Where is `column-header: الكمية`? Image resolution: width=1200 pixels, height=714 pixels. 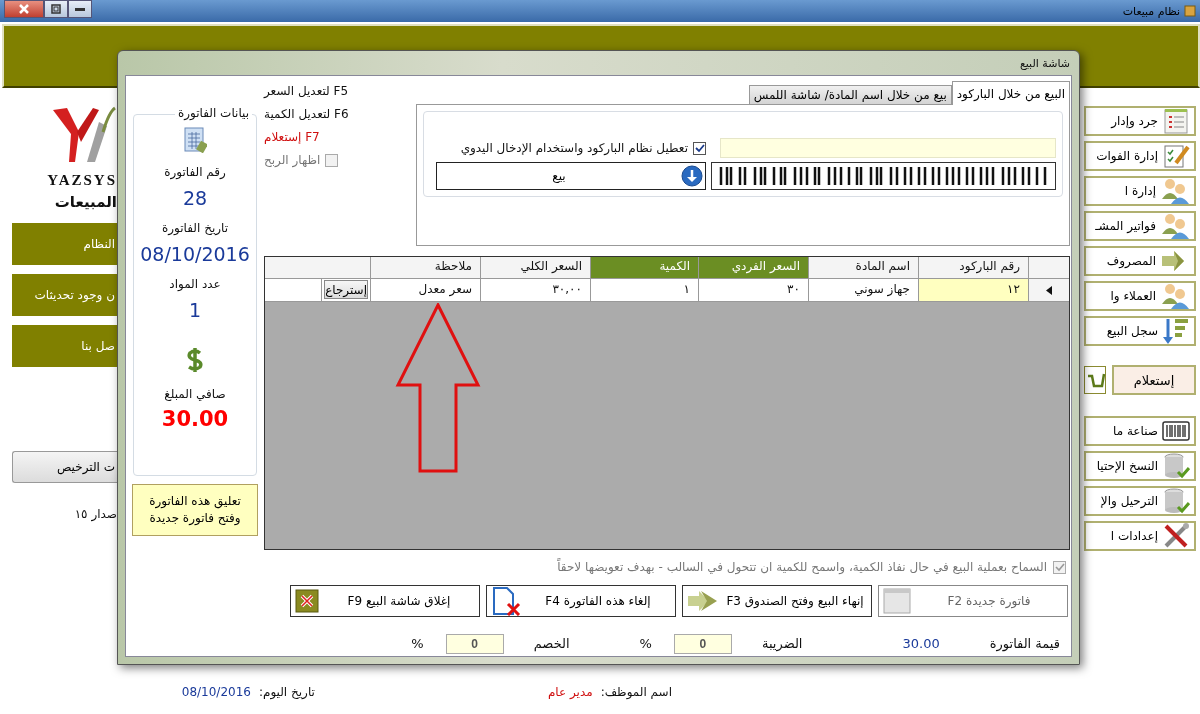 column-header: الكمية is located at coordinates (644, 267).